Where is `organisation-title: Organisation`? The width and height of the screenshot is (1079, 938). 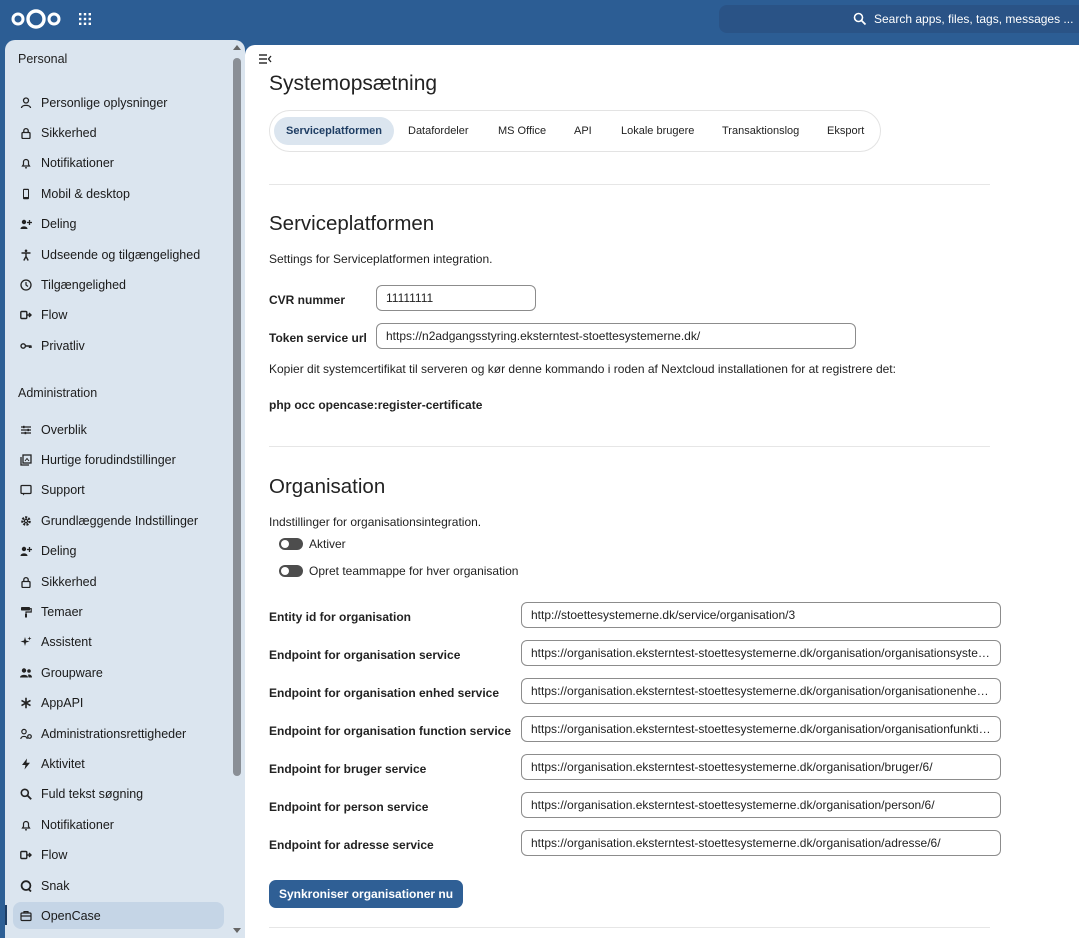 organisation-title: Organisation is located at coordinates (327, 486).